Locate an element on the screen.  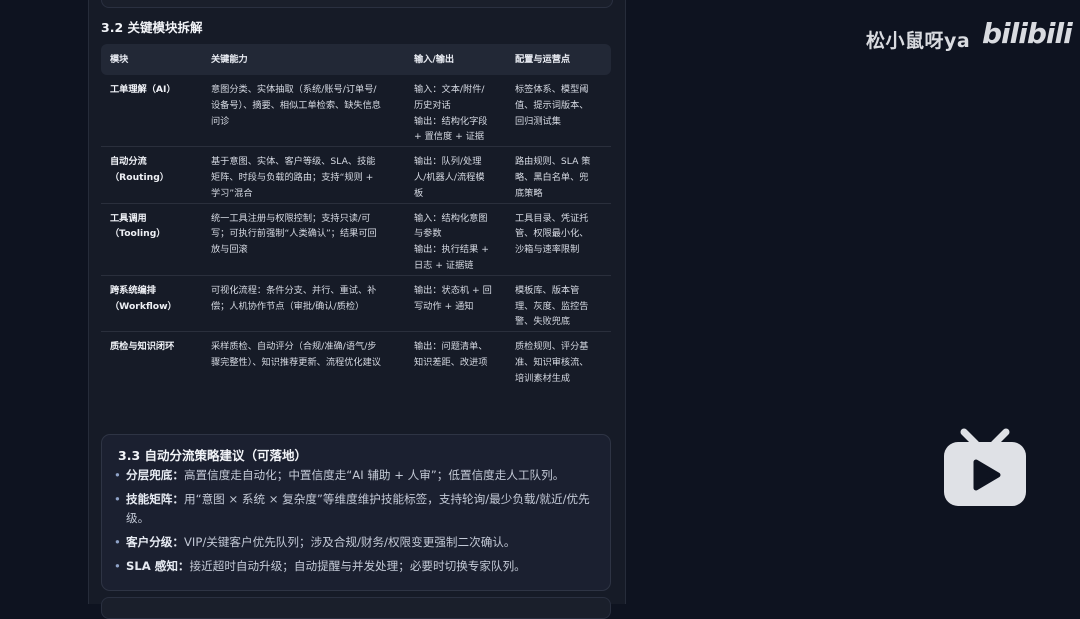
cell-line: 板 is located at coordinates (419, 193).